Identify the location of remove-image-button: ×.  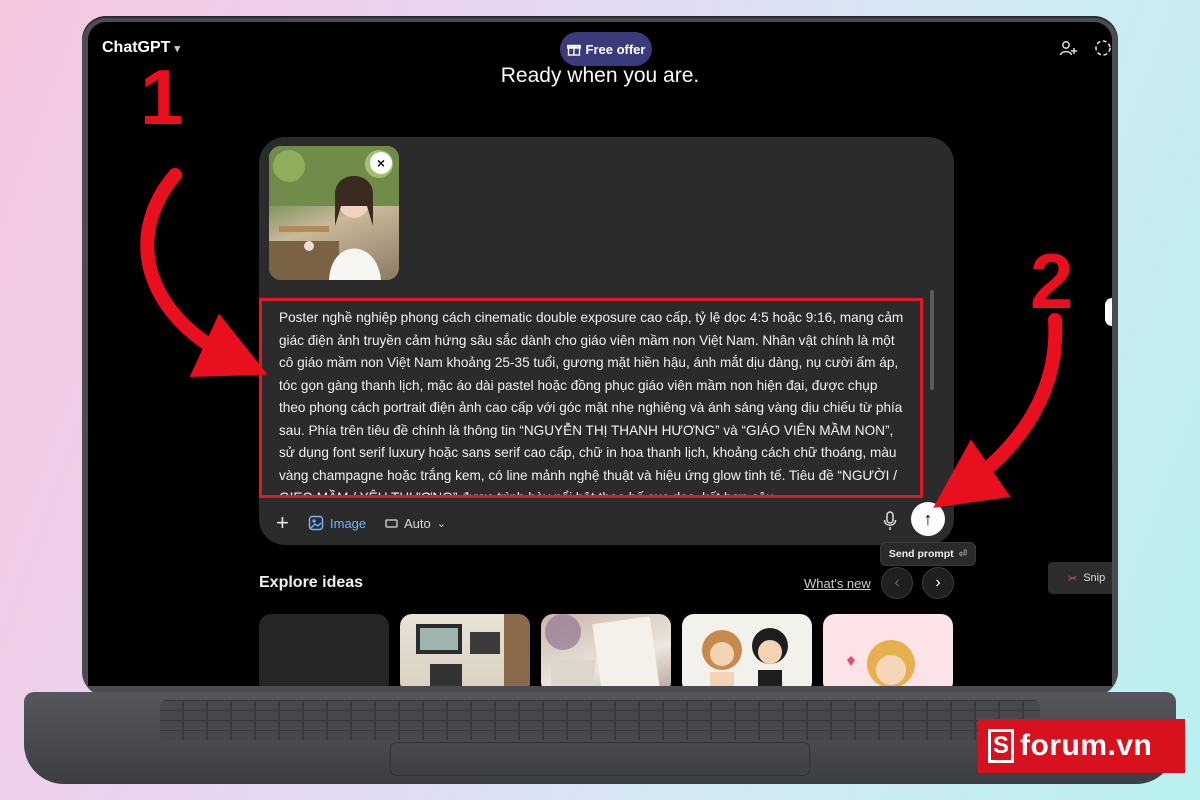
(381, 163).